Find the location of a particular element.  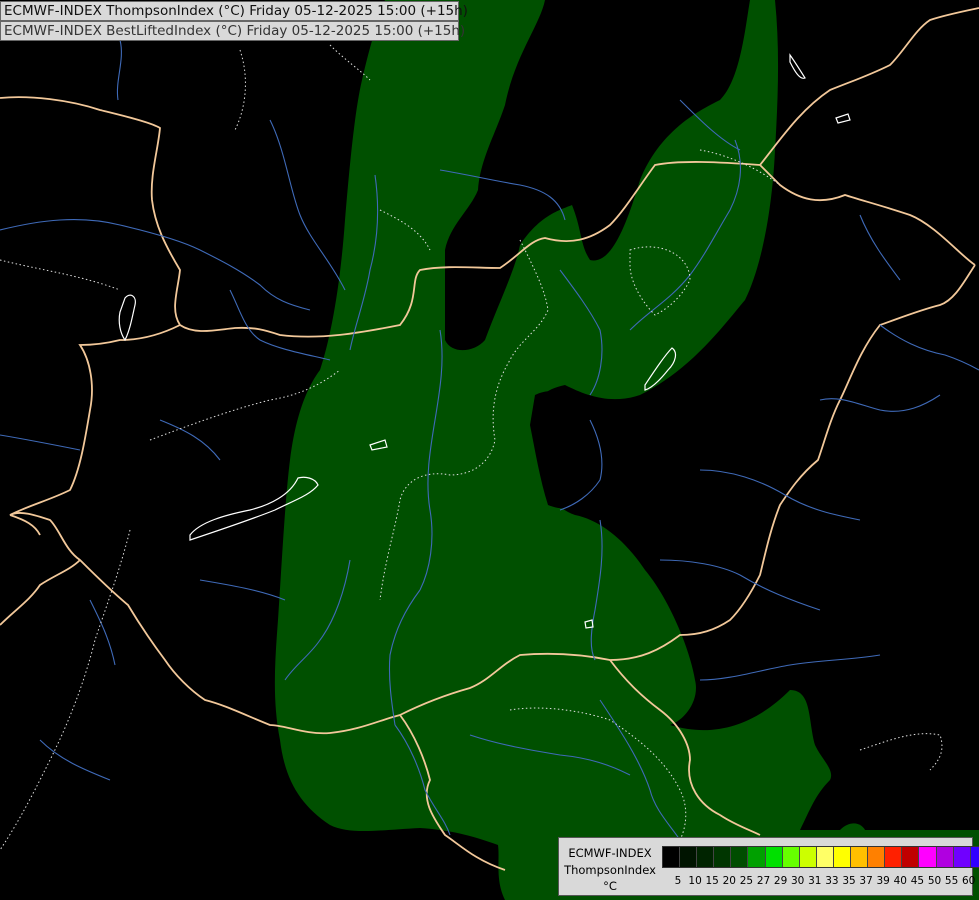

legend-tick-label: 37 is located at coordinates (866, 881).